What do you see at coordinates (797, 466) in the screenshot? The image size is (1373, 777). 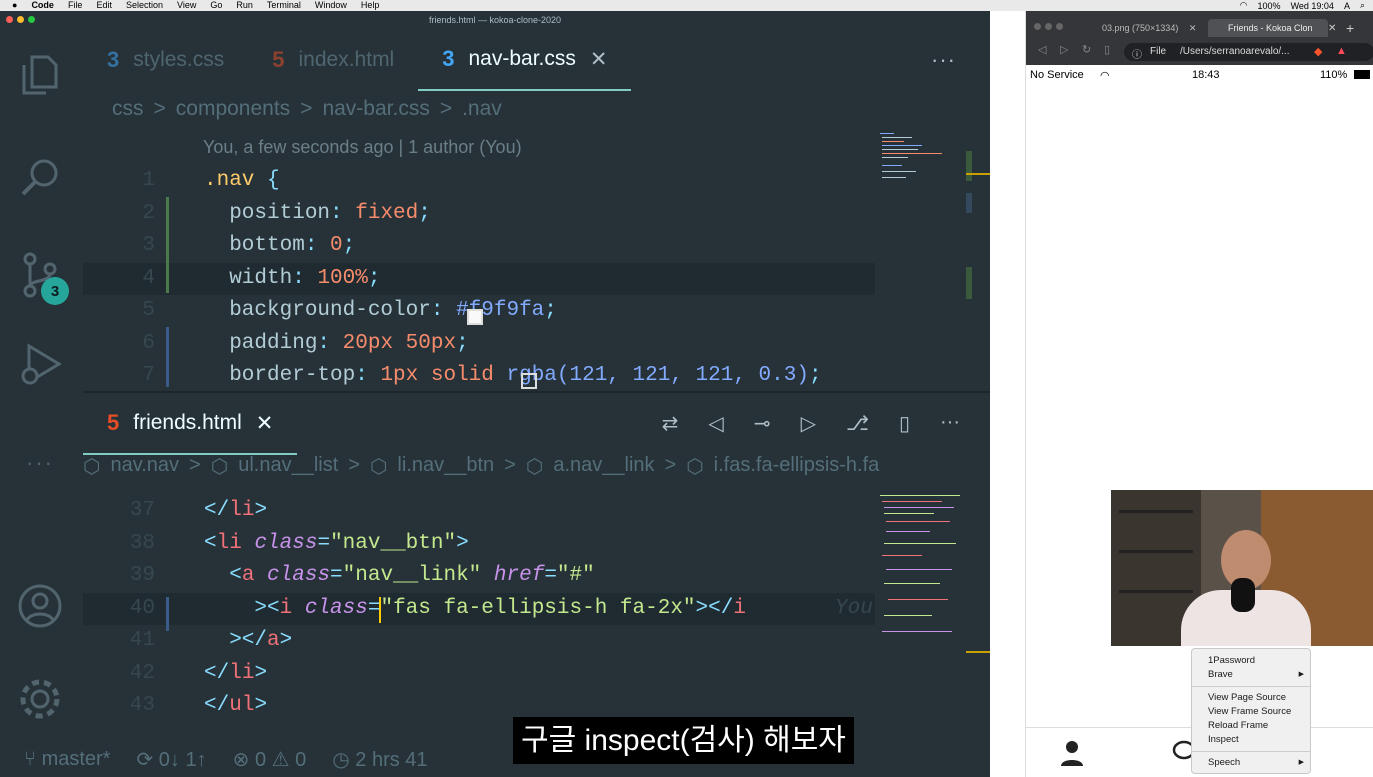 I see `breadcrumb-item: i.fas.fa-ellipsis-h.fa` at bounding box center [797, 466].